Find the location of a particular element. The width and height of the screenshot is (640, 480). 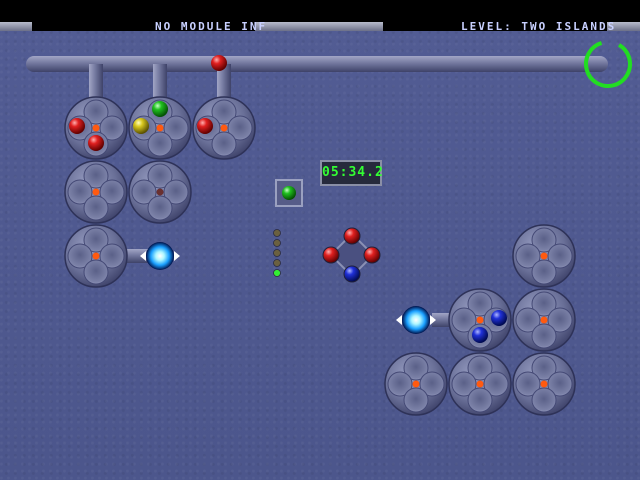

wheel-r4 is located at coordinates (416, 384).